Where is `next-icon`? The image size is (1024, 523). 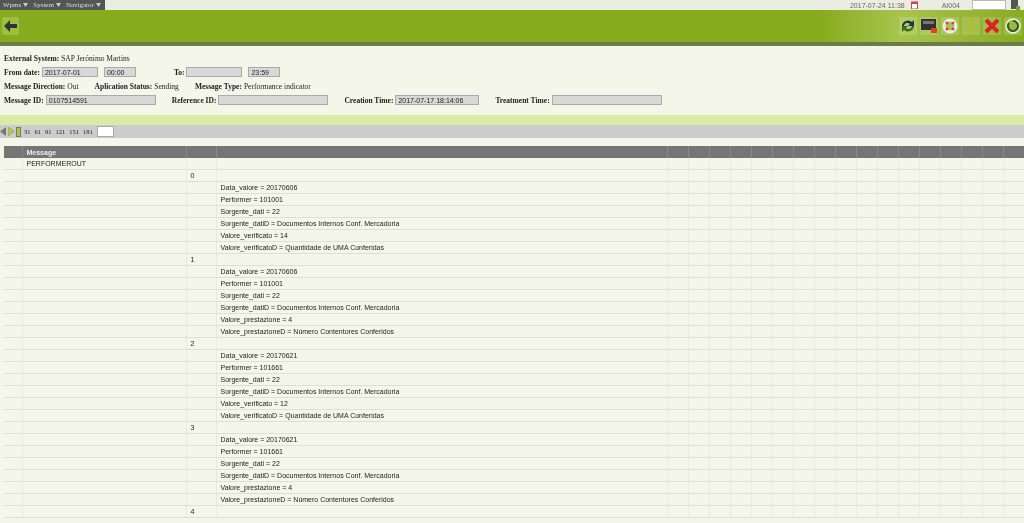
next-icon is located at coordinates (11, 131).